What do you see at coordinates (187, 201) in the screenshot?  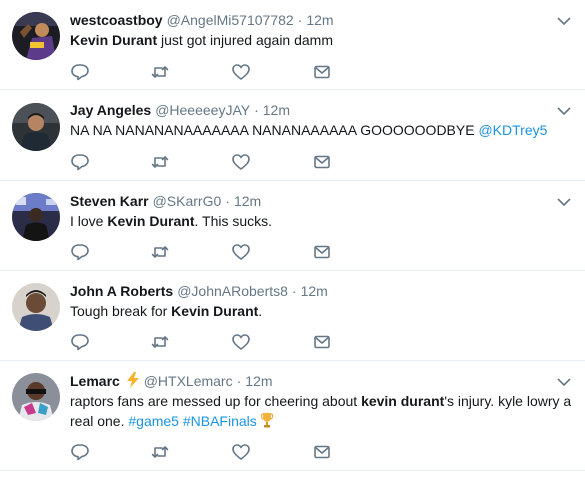 I see `user-handle: @SKarrG0` at bounding box center [187, 201].